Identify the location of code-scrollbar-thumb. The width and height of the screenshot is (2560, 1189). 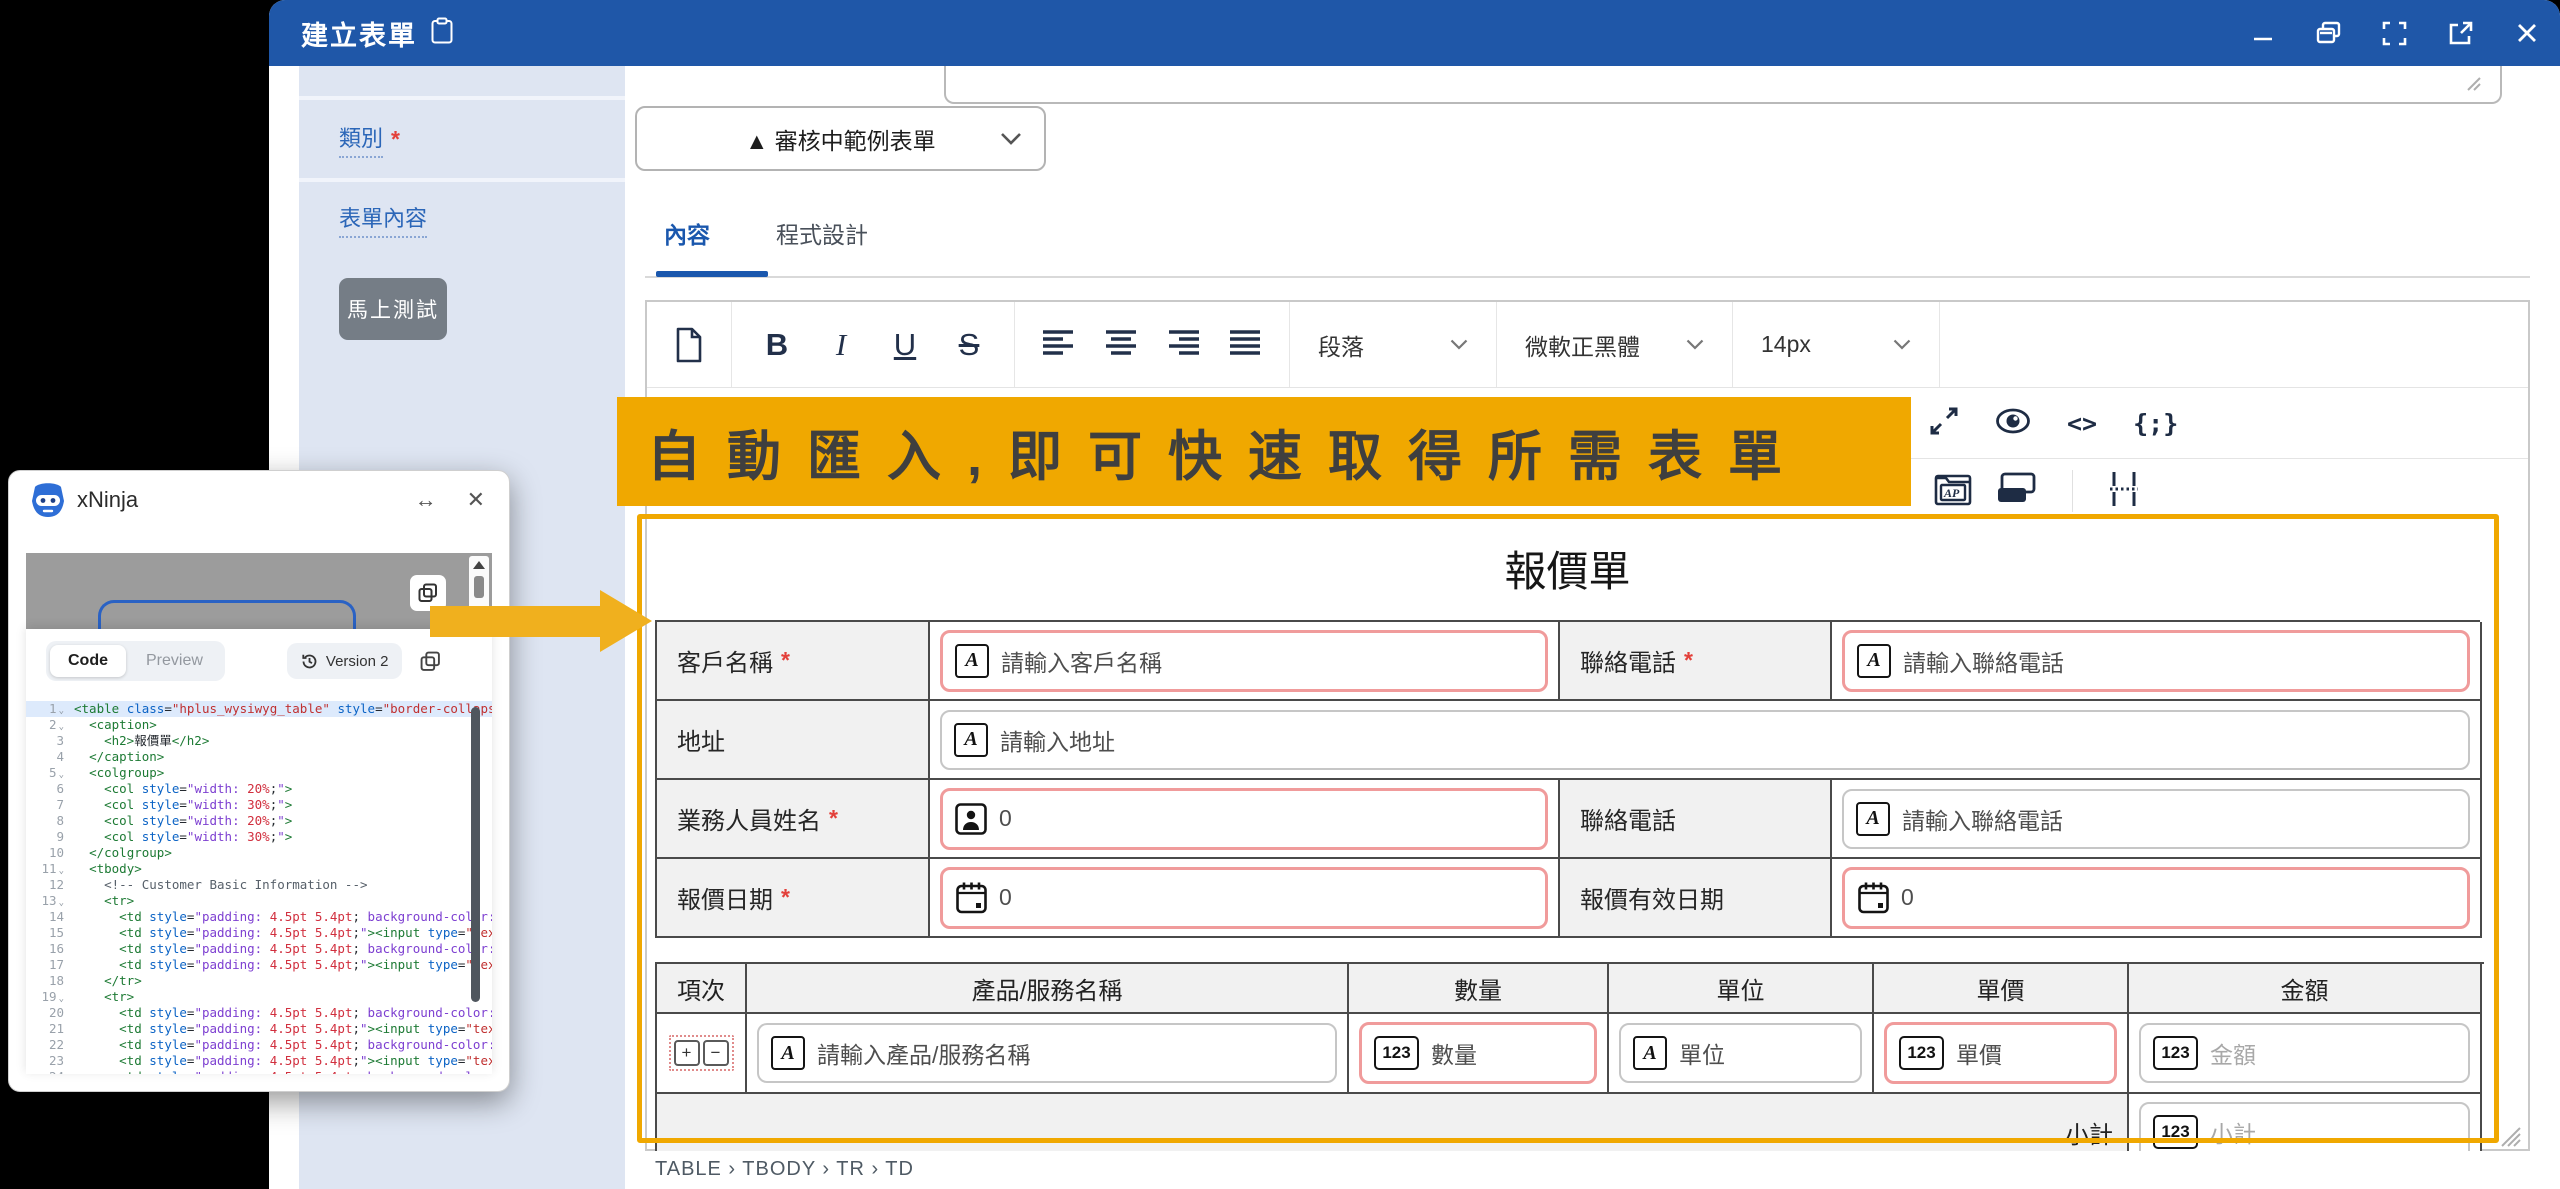
(475, 854).